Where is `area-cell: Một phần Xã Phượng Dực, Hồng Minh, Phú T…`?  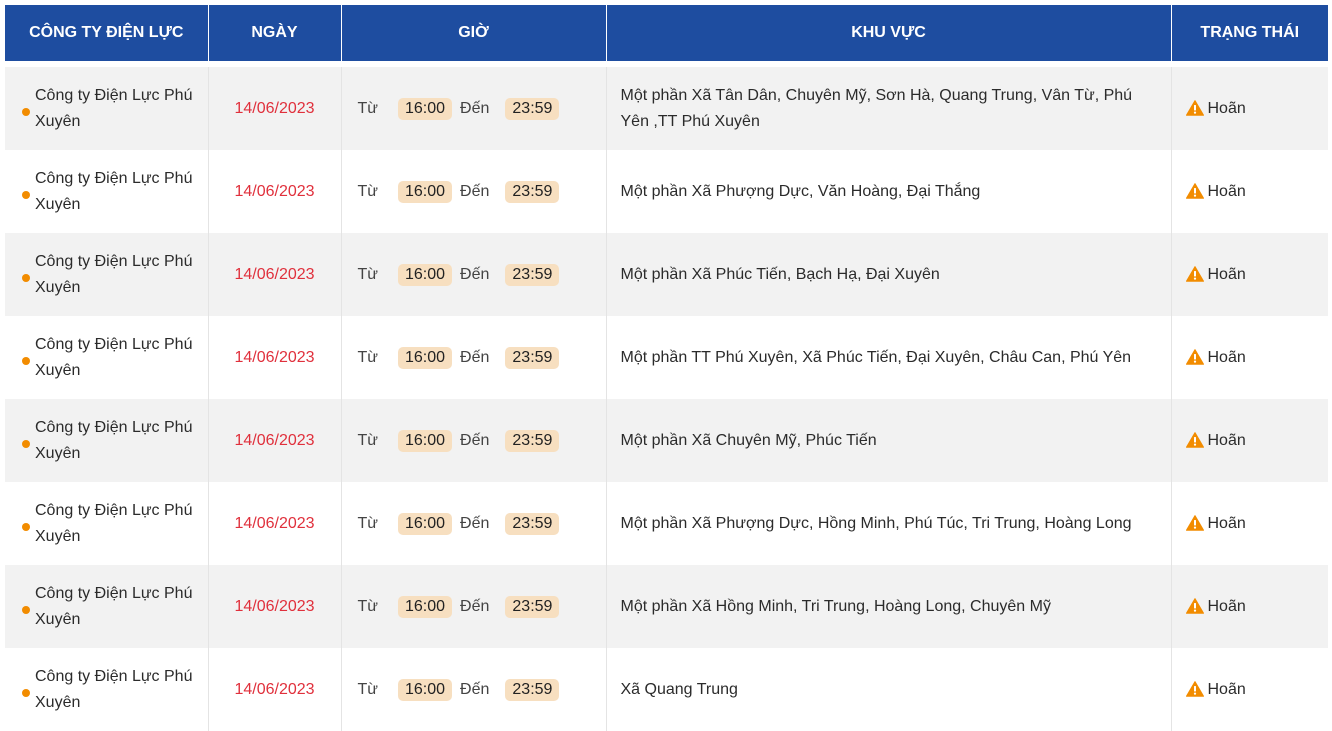 area-cell: Một phần Xã Phượng Dực, Hồng Minh, Phú T… is located at coordinates (889, 523).